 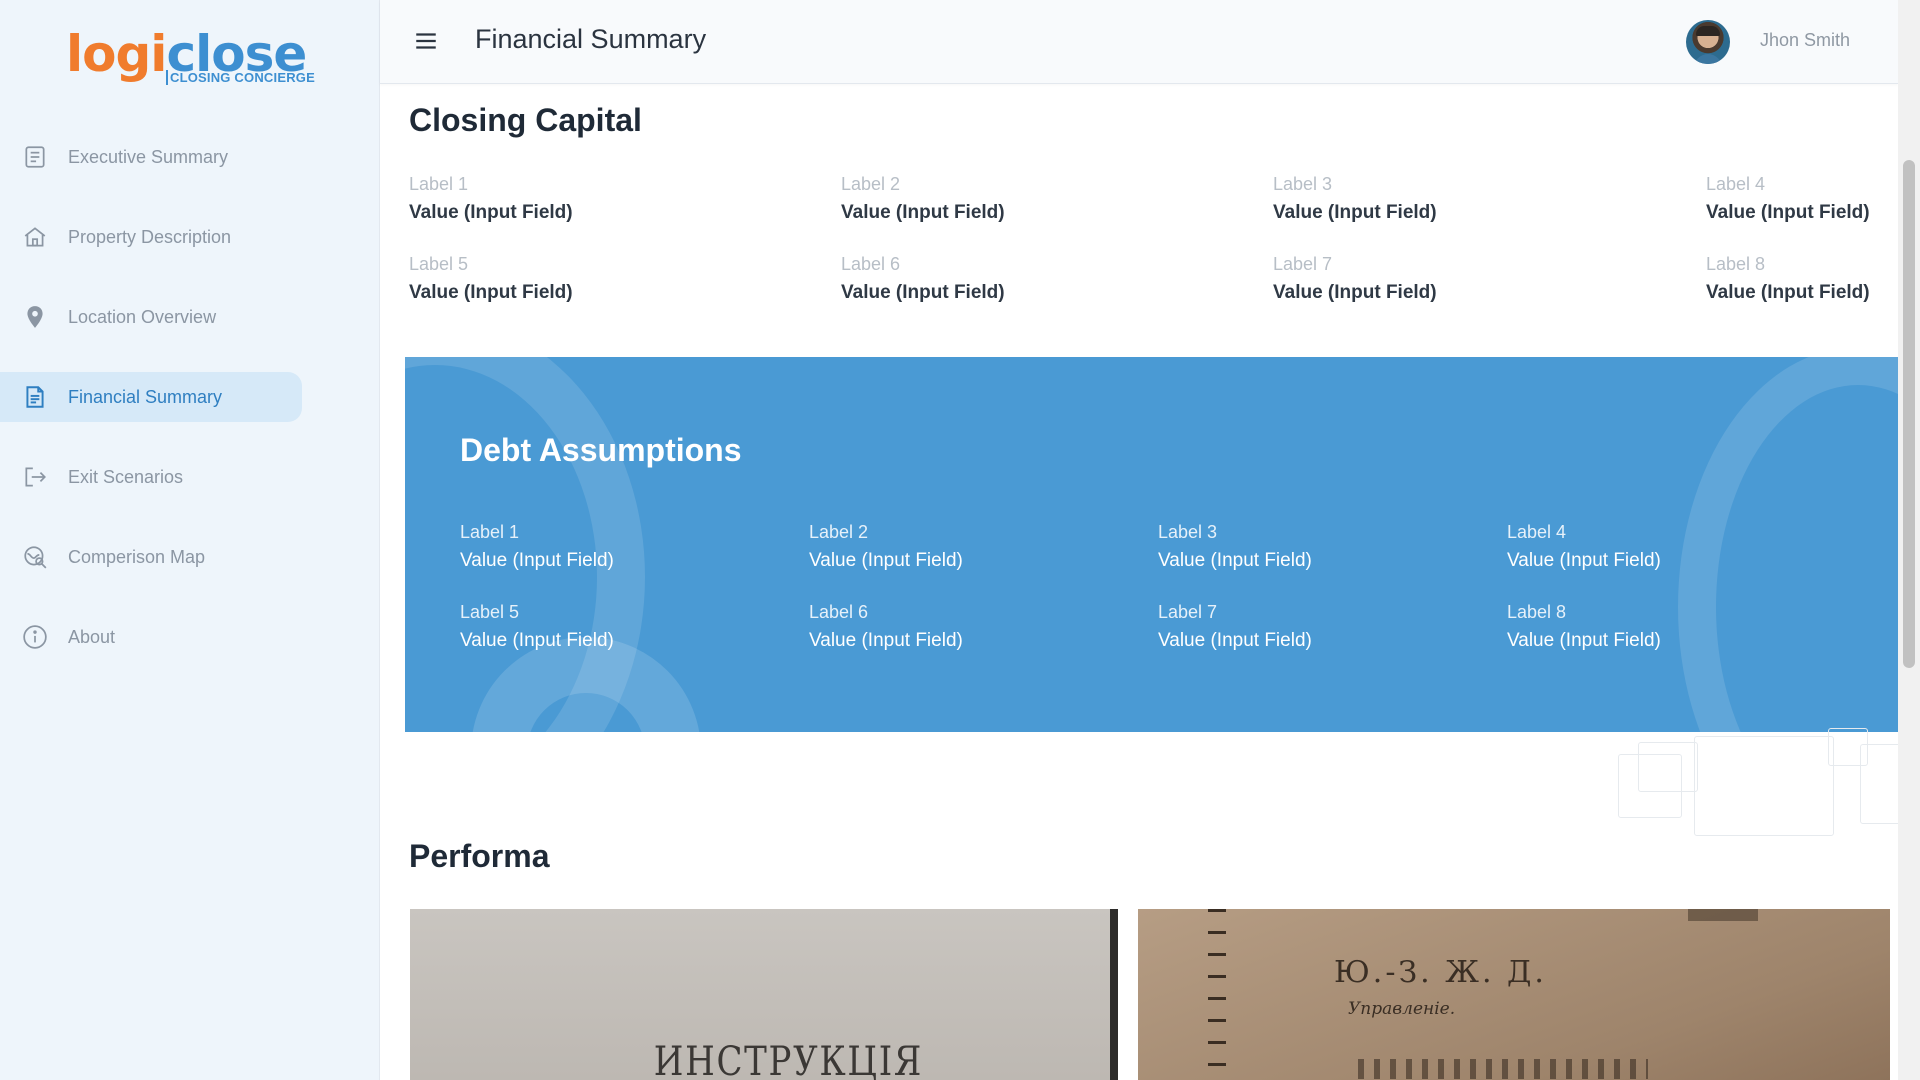 What do you see at coordinates (1708, 42) in the screenshot?
I see `avatar` at bounding box center [1708, 42].